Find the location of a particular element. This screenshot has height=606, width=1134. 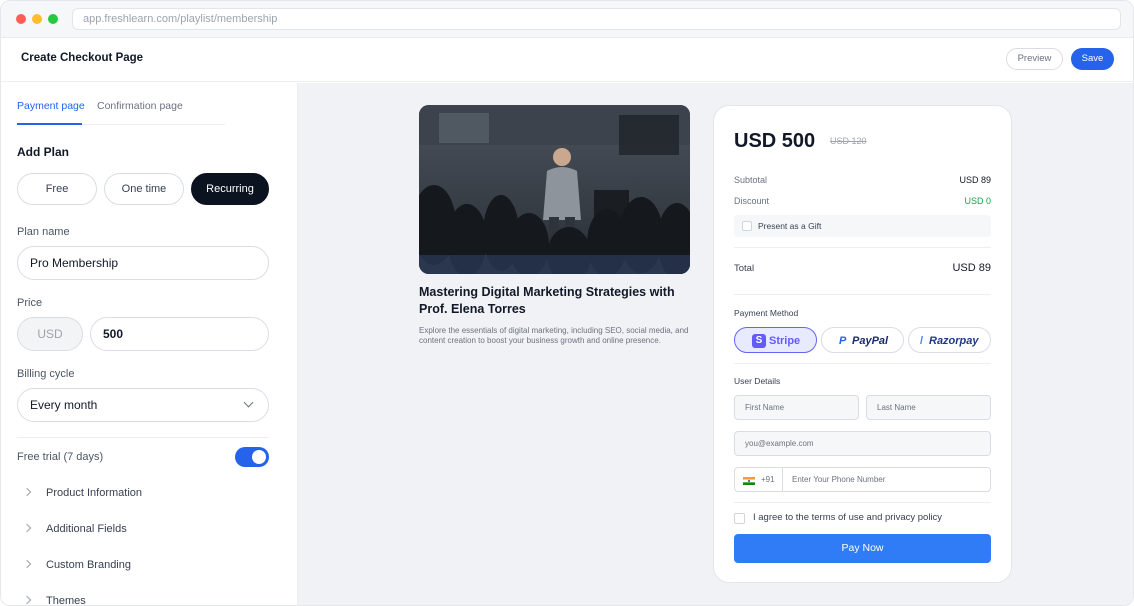

payment-method-paypal: P PayPal is located at coordinates (862, 340).